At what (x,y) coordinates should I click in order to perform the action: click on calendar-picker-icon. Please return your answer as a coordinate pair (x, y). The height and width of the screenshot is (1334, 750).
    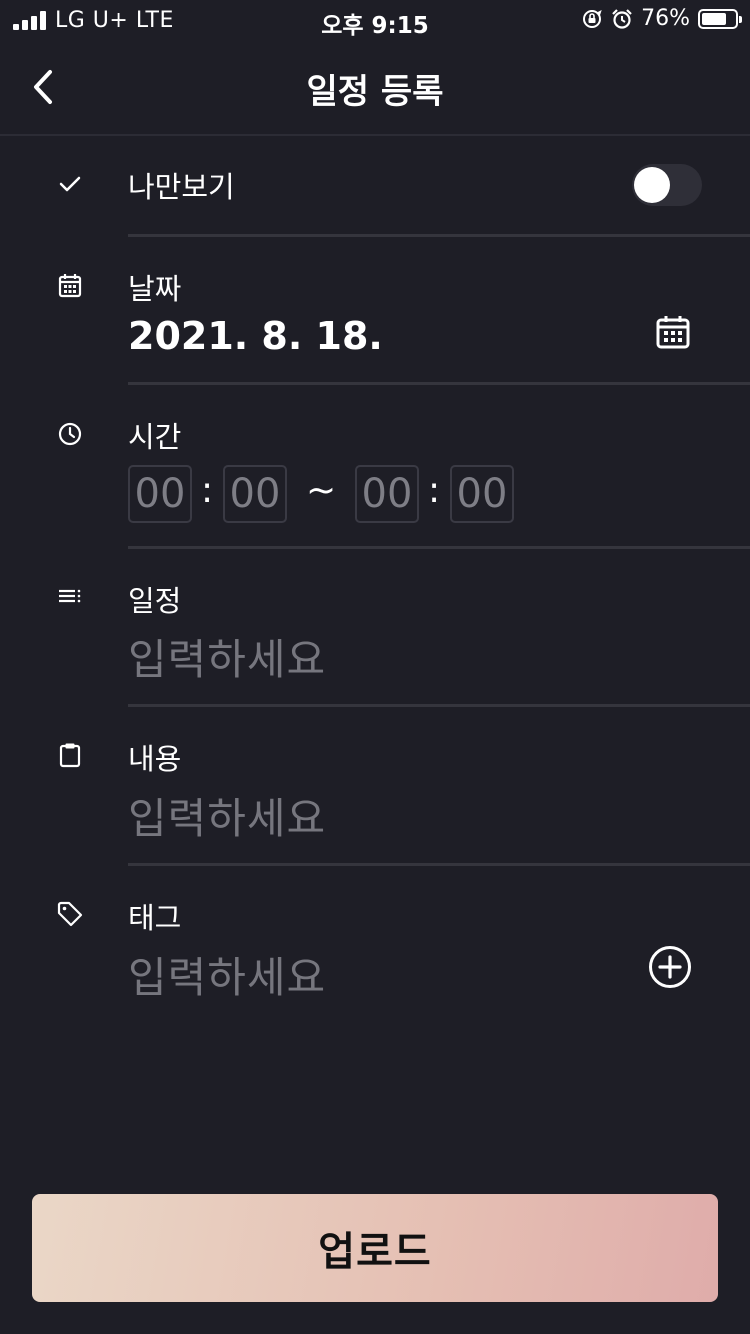
    Looking at the image, I should click on (673, 332).